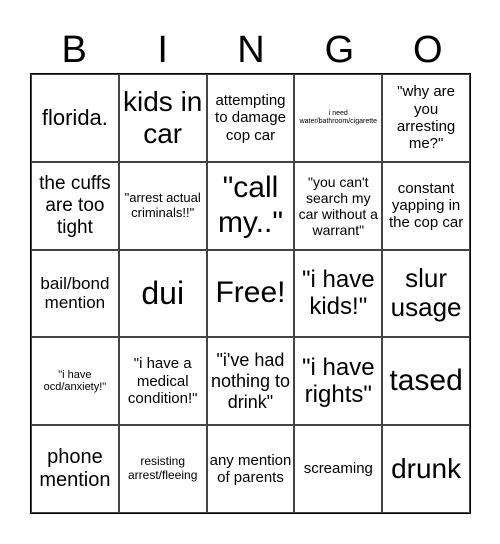 This screenshot has width=500, height=544. What do you see at coordinates (162, 50) in the screenshot?
I see `header-letter: I` at bounding box center [162, 50].